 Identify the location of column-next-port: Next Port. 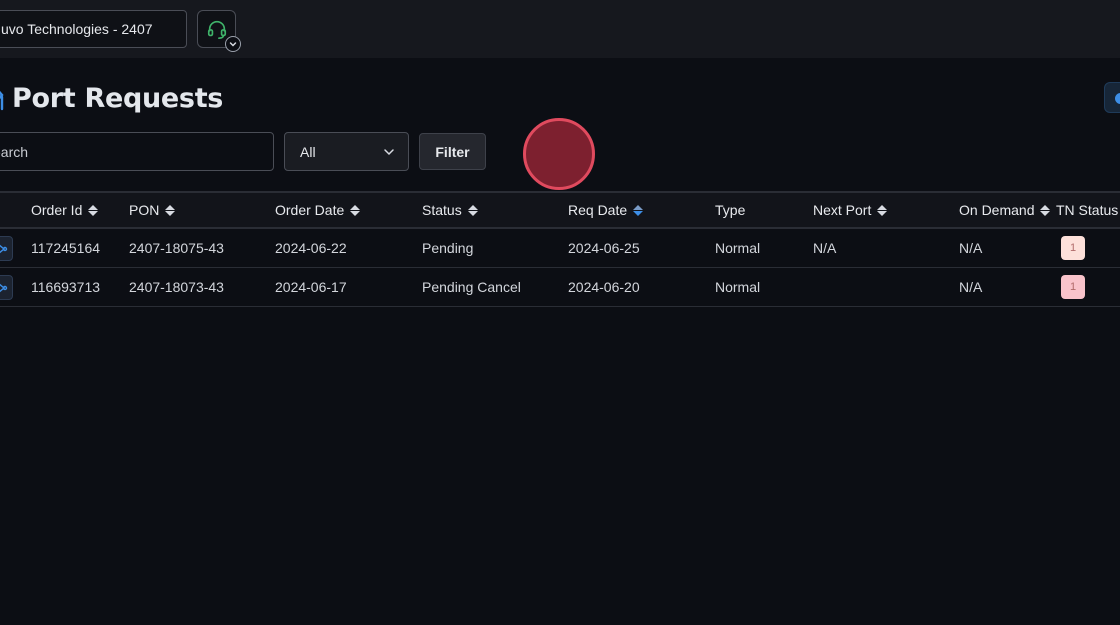
(850, 210).